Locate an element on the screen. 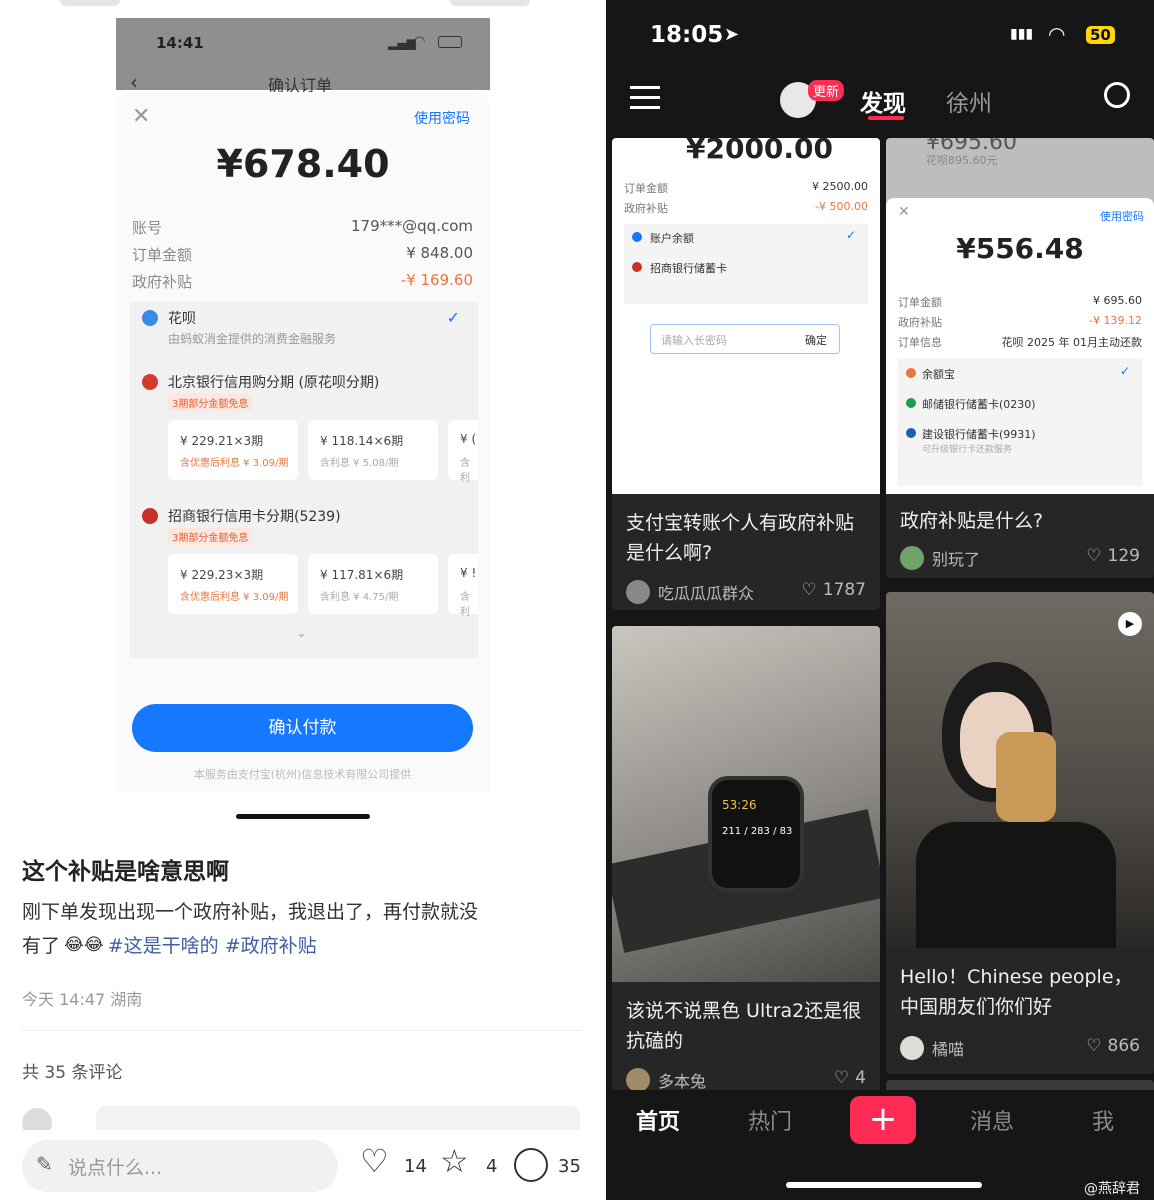  nav-me: 我 is located at coordinates (1103, 1120).